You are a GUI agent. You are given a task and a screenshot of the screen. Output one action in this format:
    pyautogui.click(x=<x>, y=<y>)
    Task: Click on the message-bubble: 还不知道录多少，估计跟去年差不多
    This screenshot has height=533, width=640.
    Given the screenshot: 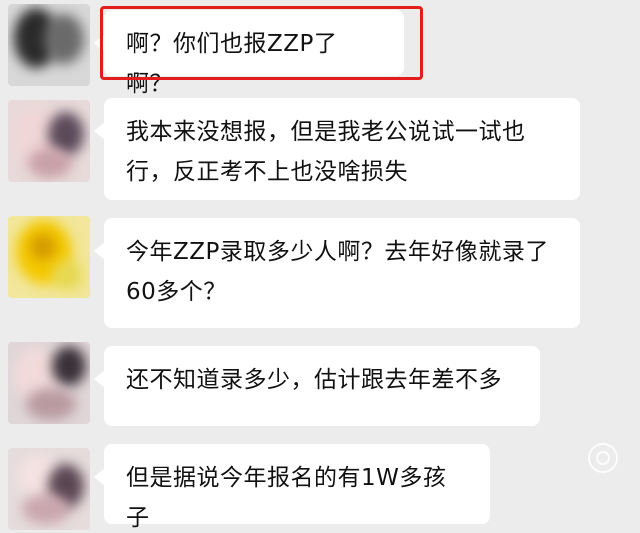 What is the action you would take?
    pyautogui.click(x=317, y=386)
    